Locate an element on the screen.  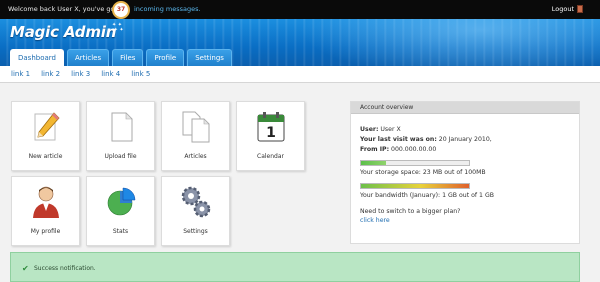
bandwidth-bar-fill is located at coordinates (415, 186).